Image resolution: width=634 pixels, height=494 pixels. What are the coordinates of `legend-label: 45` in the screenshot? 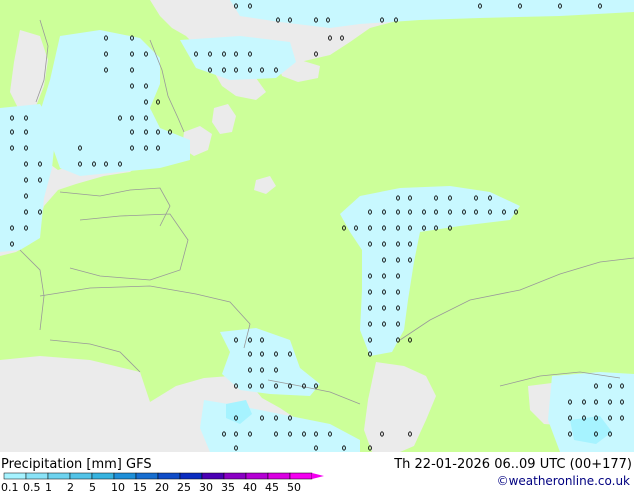 It's located at (272, 487).